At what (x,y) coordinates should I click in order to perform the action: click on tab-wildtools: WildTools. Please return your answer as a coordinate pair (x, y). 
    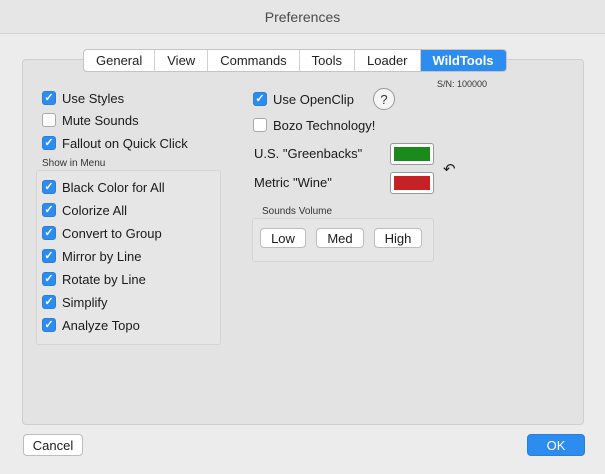
    Looking at the image, I should click on (463, 60).